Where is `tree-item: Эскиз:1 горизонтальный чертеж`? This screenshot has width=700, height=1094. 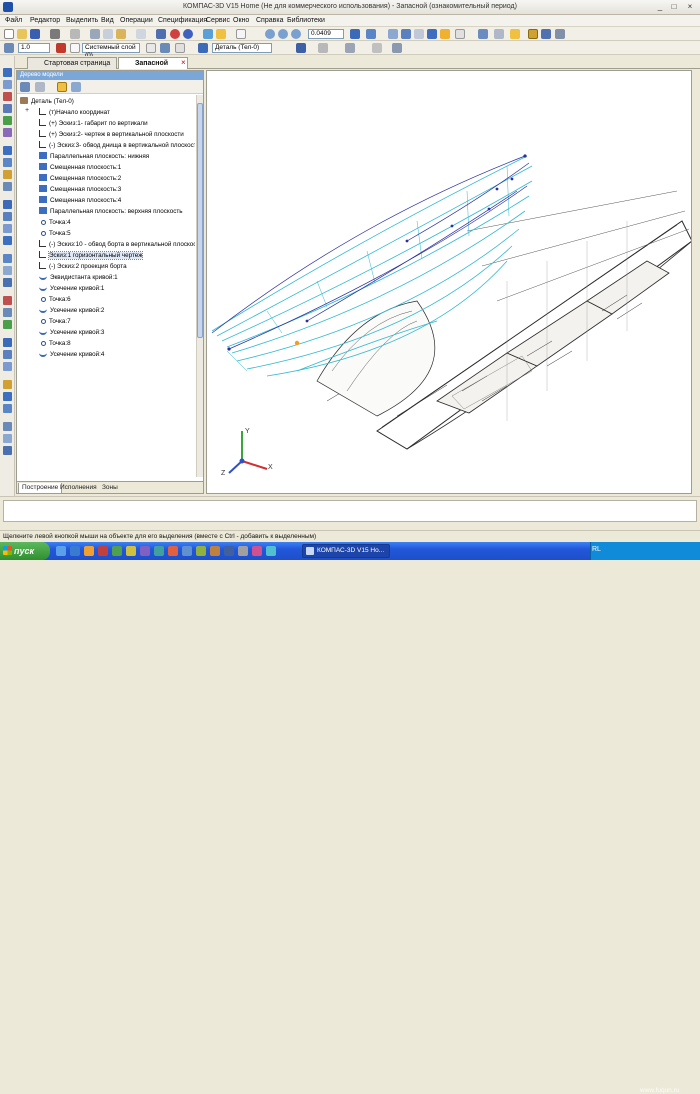 tree-item: Эскиз:1 горизонтальный чертеж is located at coordinates (91, 255).